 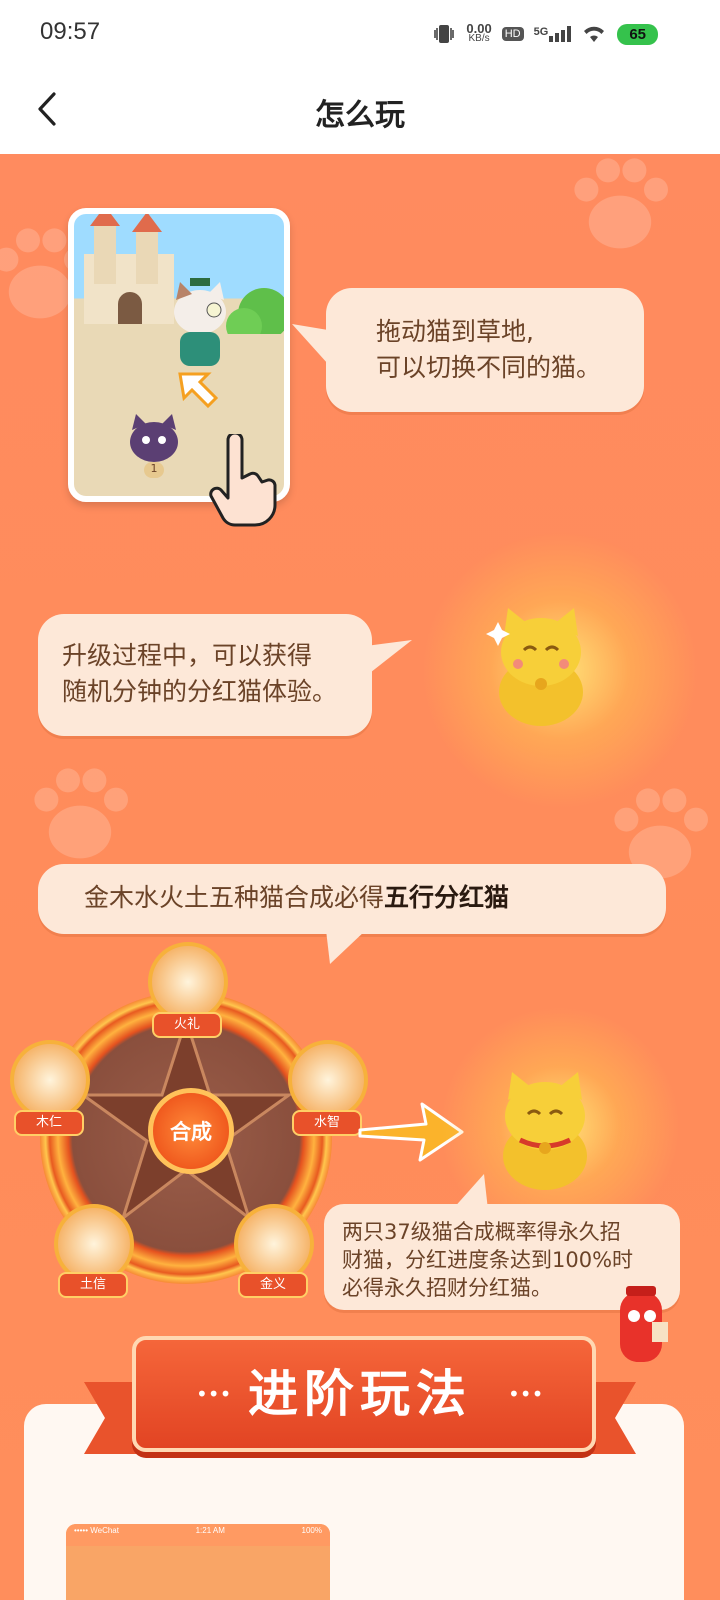 I want to click on net-speed-unit: KB/s, so click(x=479, y=38).